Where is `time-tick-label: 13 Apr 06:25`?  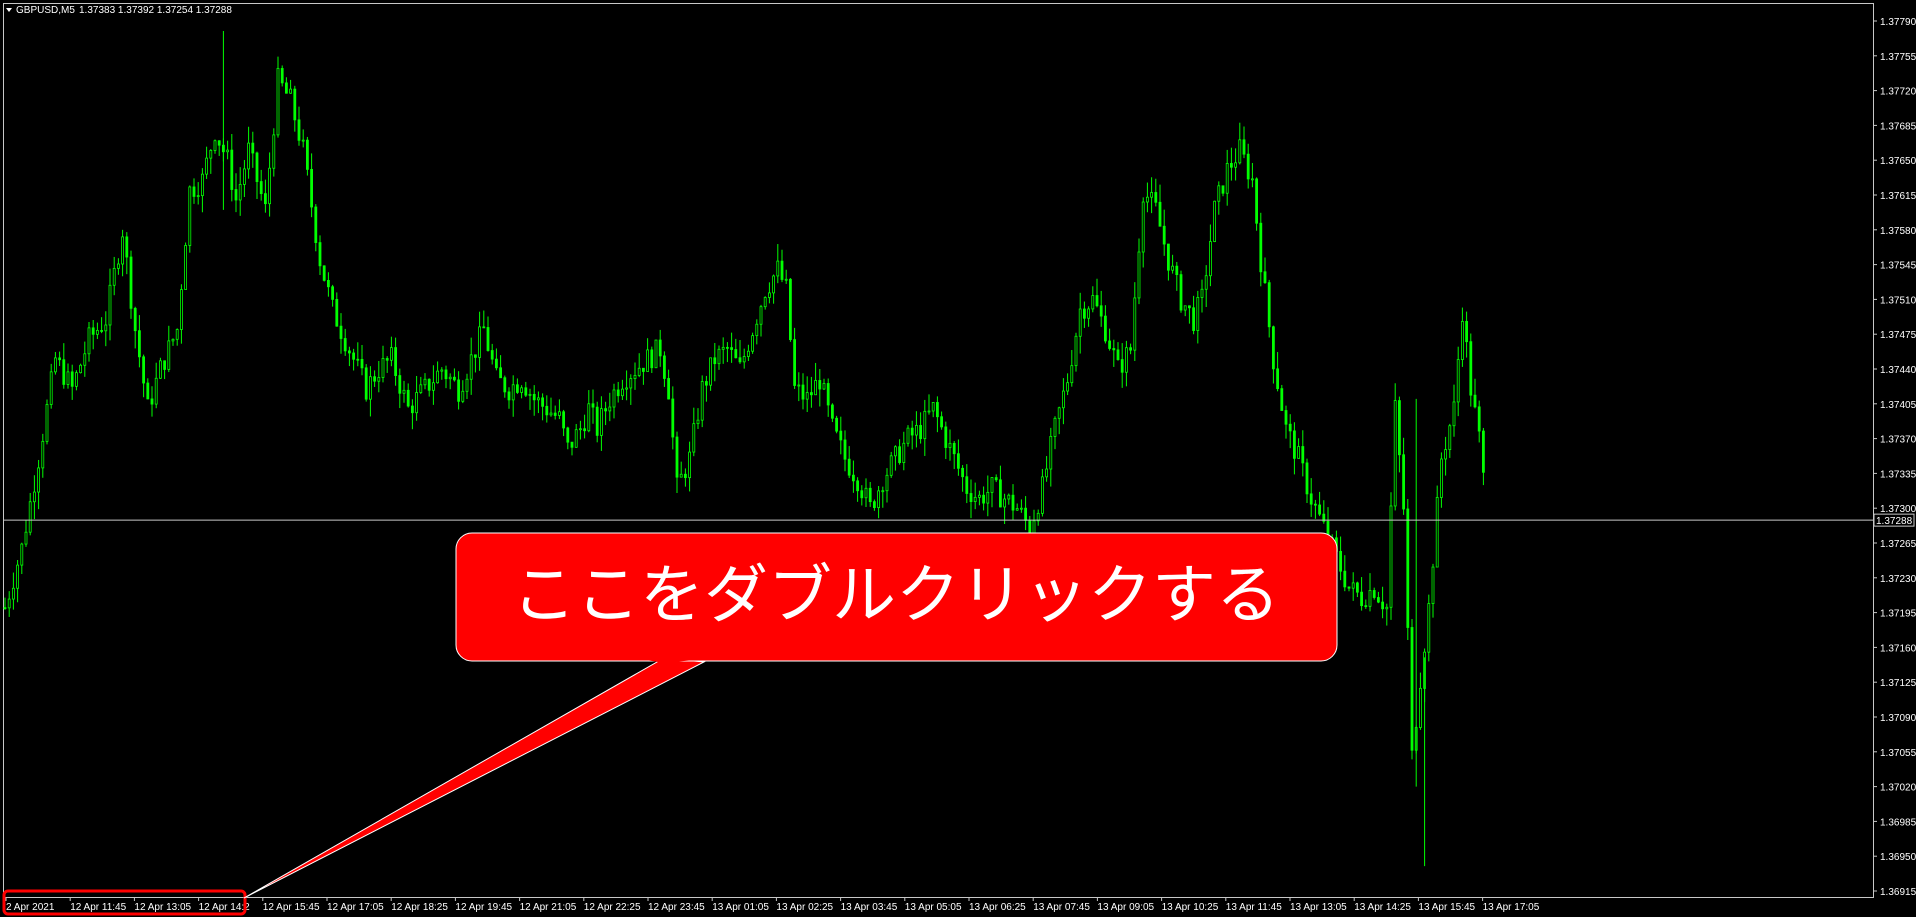
time-tick-label: 13 Apr 06:25 is located at coordinates (997, 907).